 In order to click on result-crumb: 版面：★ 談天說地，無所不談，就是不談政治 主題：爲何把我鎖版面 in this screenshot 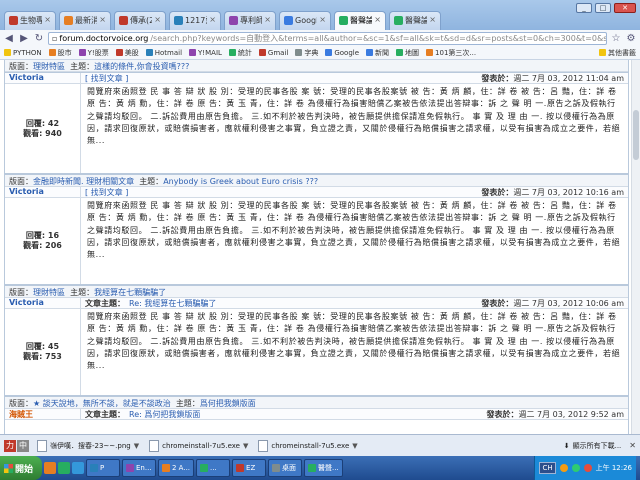, I will do `click(316, 403)`.